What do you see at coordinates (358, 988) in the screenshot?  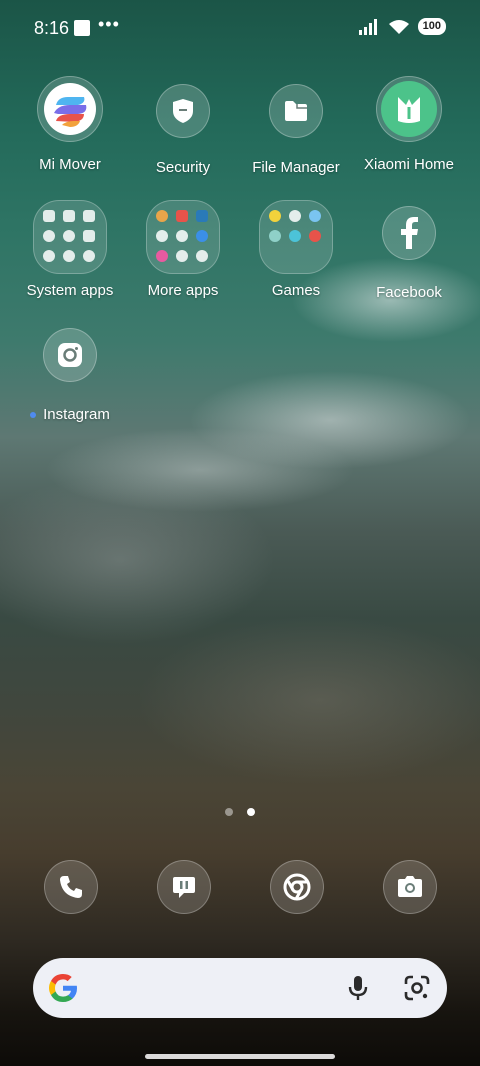 I see `mic-icon` at bounding box center [358, 988].